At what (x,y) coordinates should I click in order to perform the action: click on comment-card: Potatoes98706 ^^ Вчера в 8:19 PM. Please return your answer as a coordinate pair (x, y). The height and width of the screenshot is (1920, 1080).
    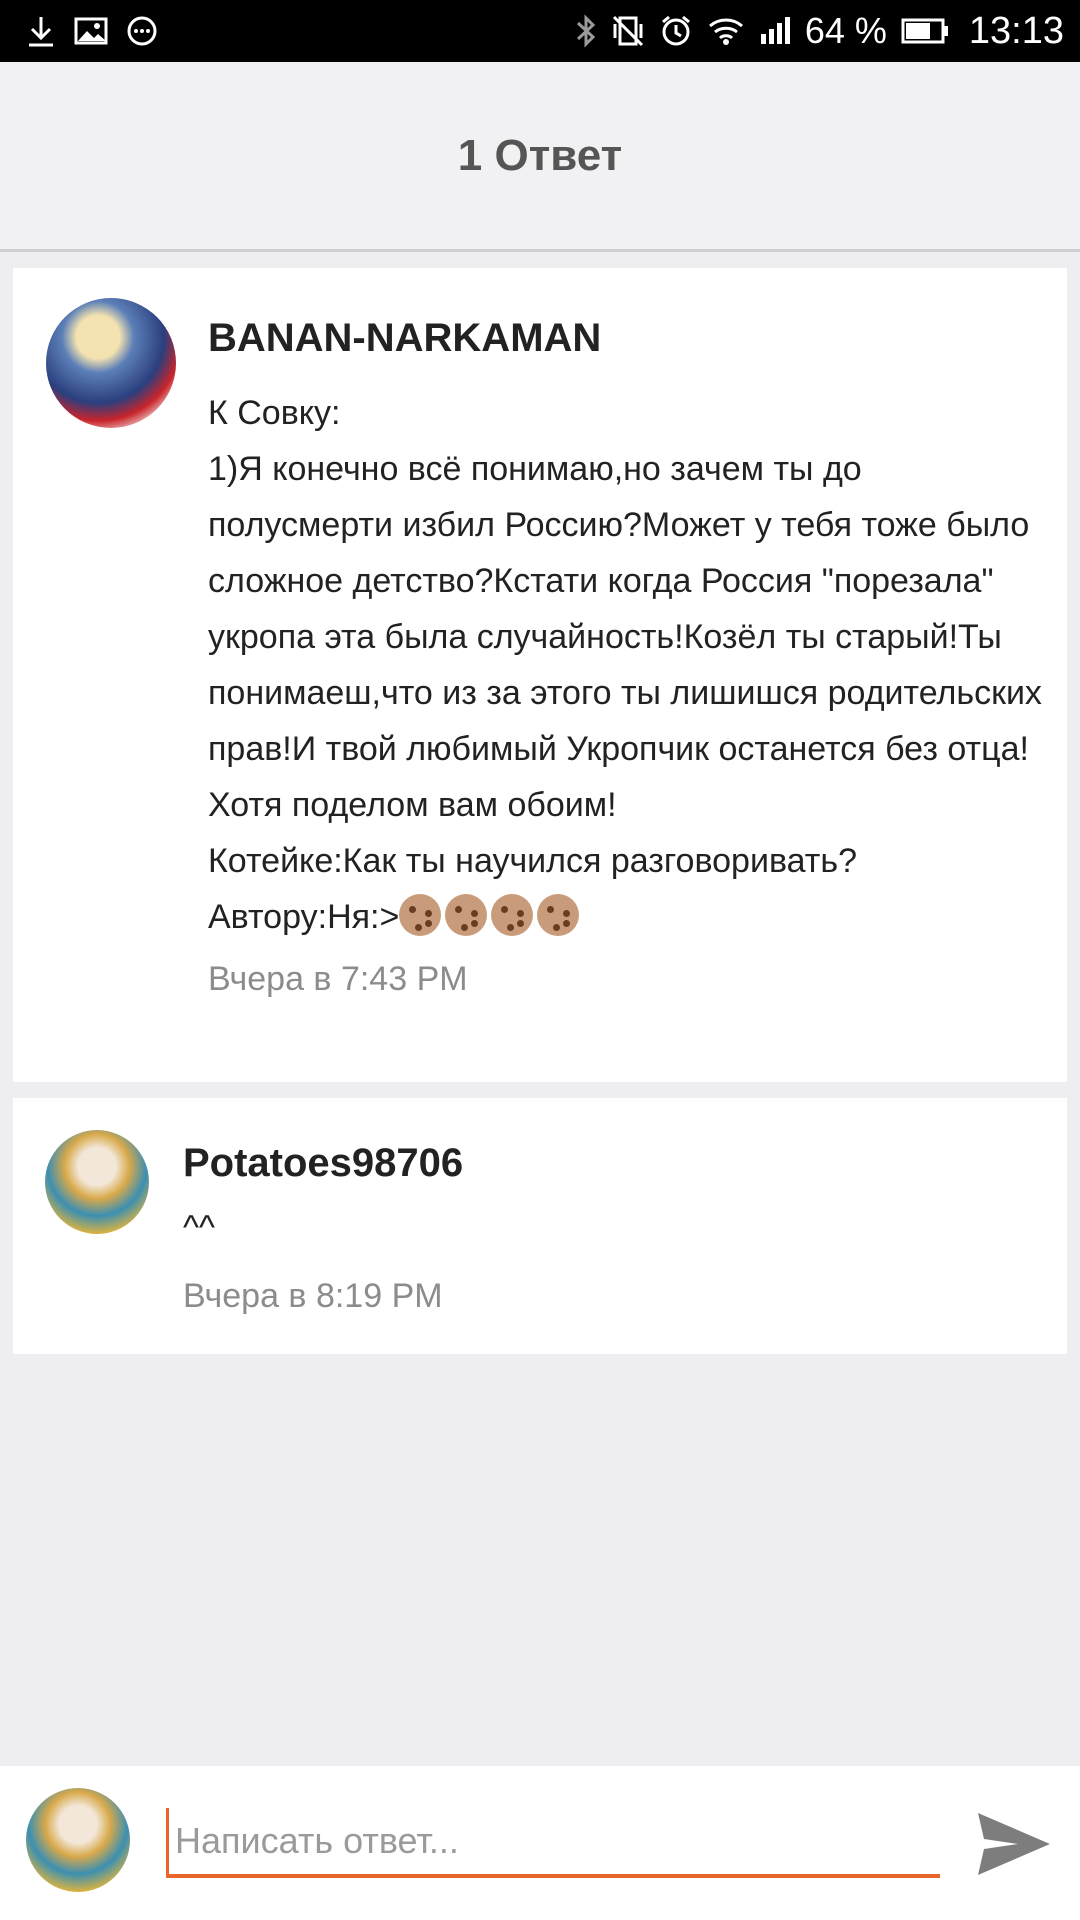
    Looking at the image, I should click on (540, 1226).